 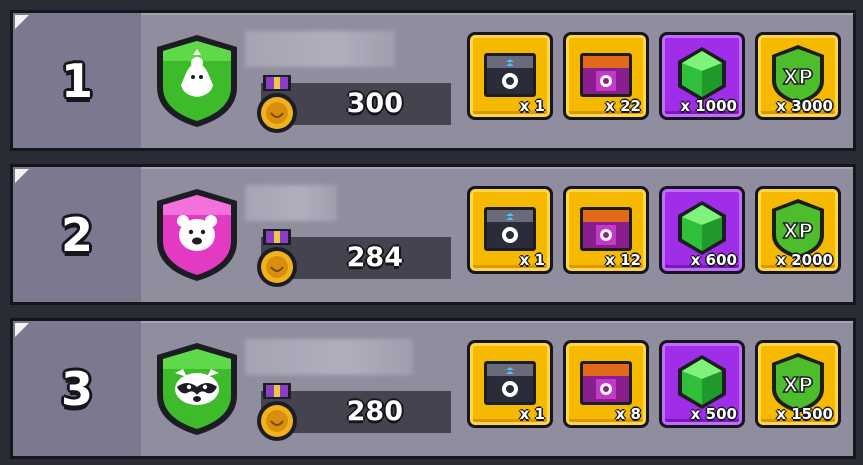 What do you see at coordinates (804, 260) in the screenshot?
I see `reward-quantity: x 2000` at bounding box center [804, 260].